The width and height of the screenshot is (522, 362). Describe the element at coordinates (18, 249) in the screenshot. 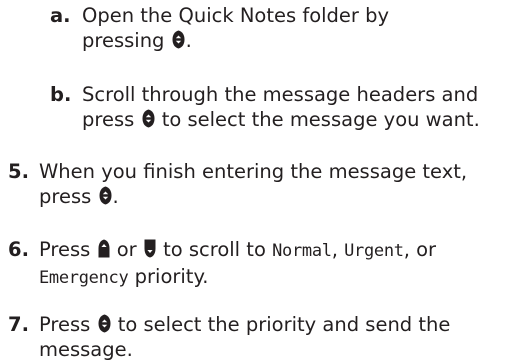

I see `step-number: 6.` at that location.